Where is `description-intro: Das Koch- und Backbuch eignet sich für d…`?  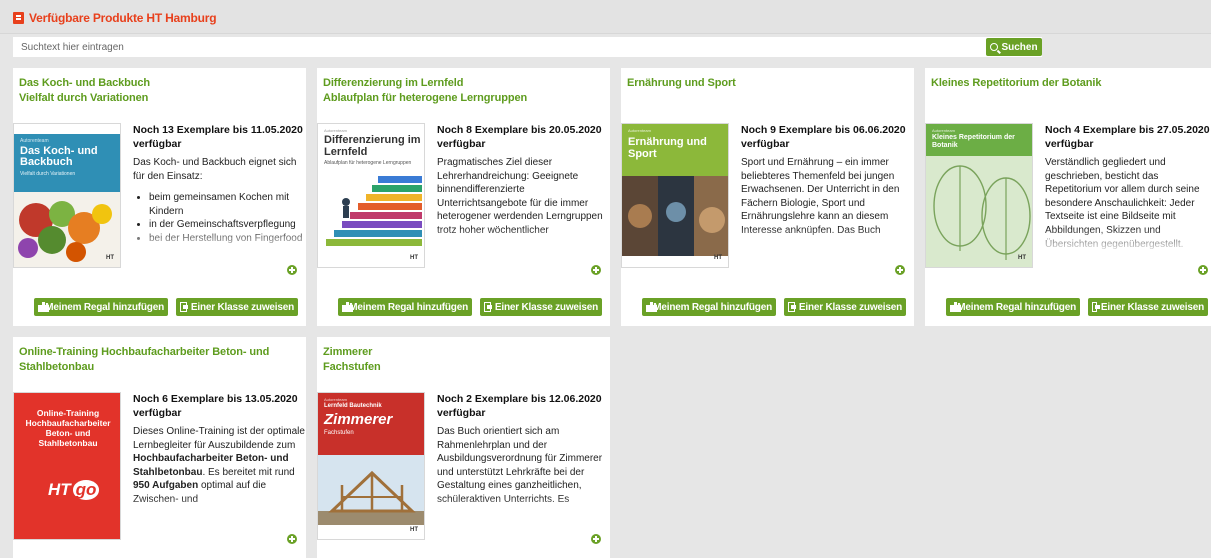 description-intro: Das Koch- und Backbuch eignet sich für d… is located at coordinates (215, 169).